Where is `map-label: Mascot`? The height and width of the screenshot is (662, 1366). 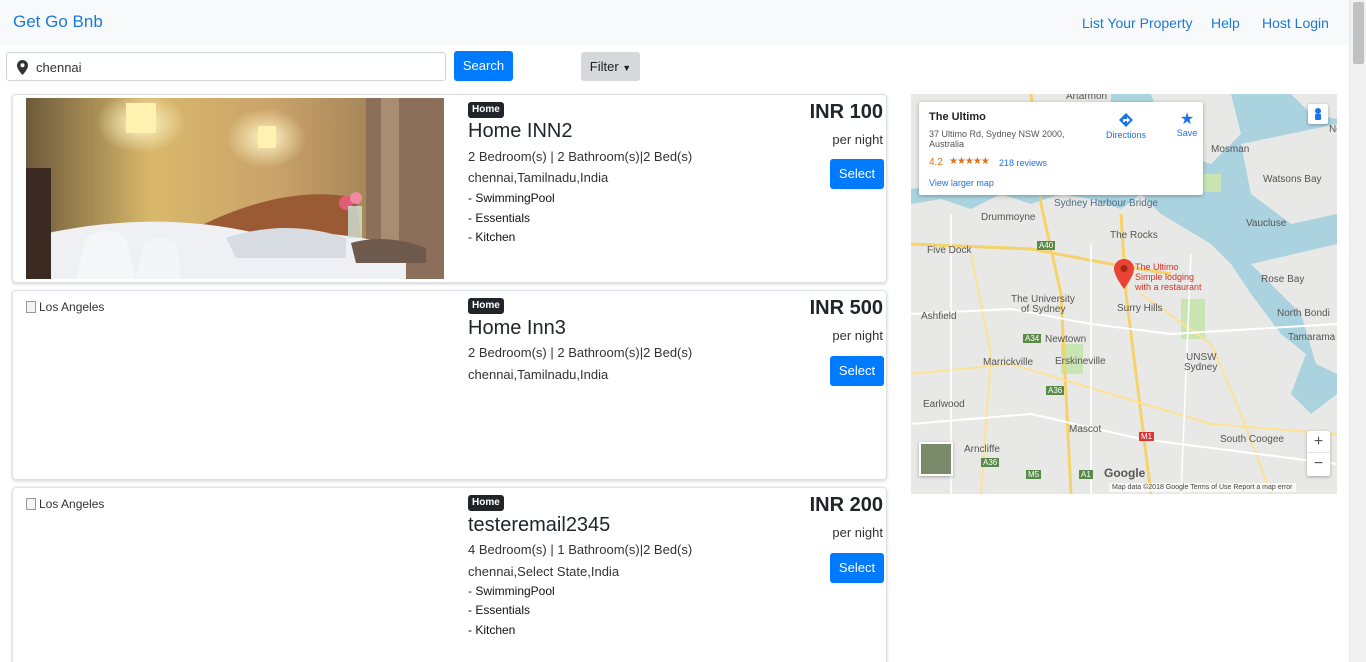 map-label: Mascot is located at coordinates (1085, 429).